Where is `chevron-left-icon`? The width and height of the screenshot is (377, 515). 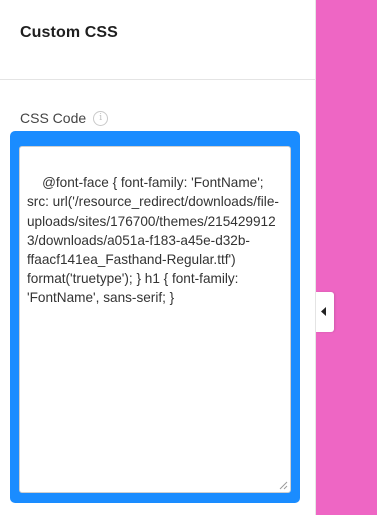
chevron-left-icon is located at coordinates (323, 311).